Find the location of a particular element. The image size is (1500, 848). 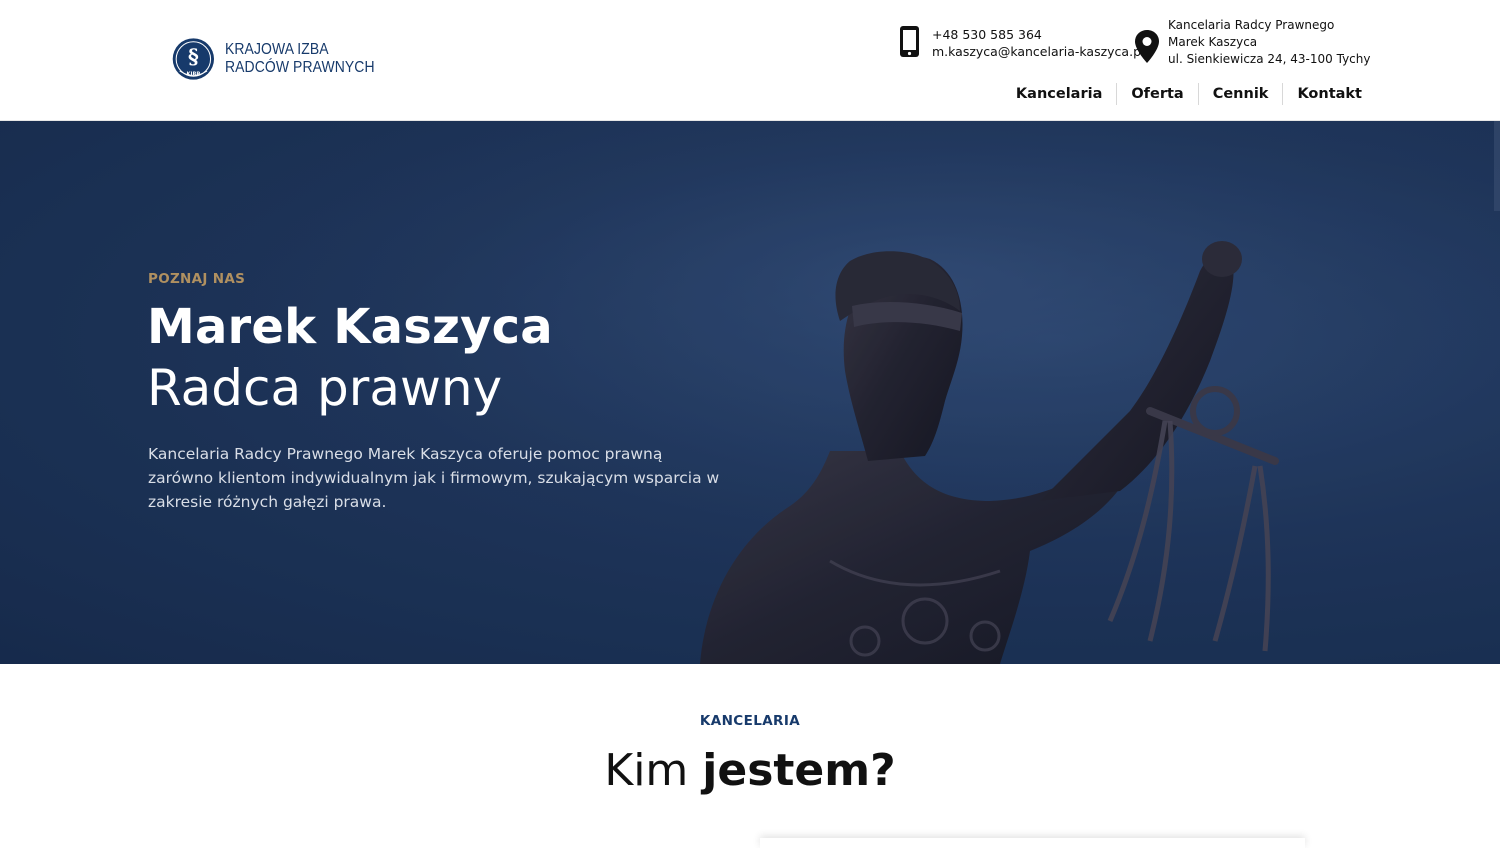

logo-text: KRAJOWA IZBA RADCÓW PRAWNYCH is located at coordinates (300, 59).